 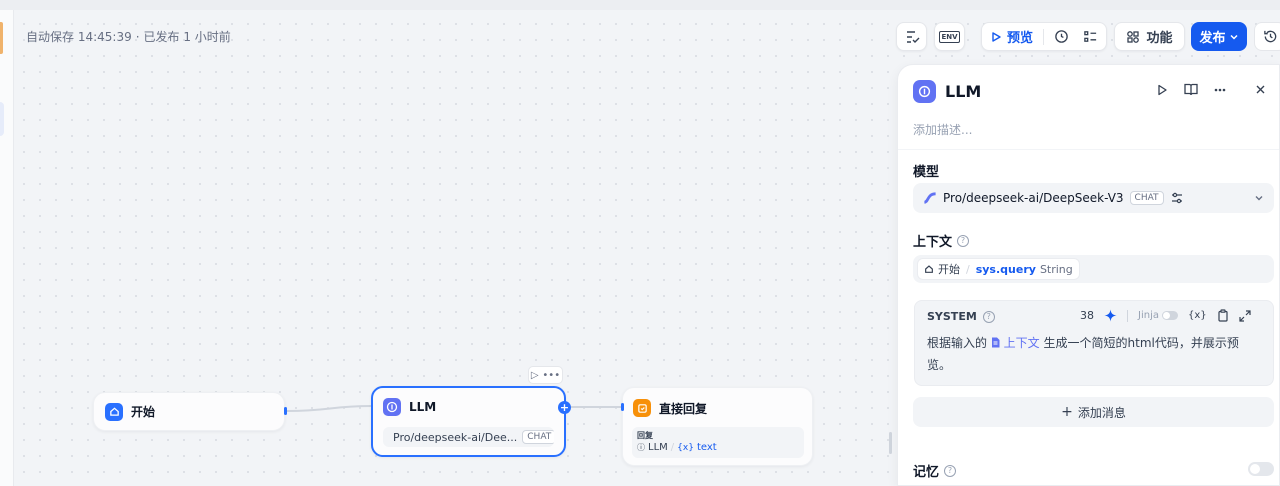 I want to click on env-button: ENV, so click(x=949, y=36).